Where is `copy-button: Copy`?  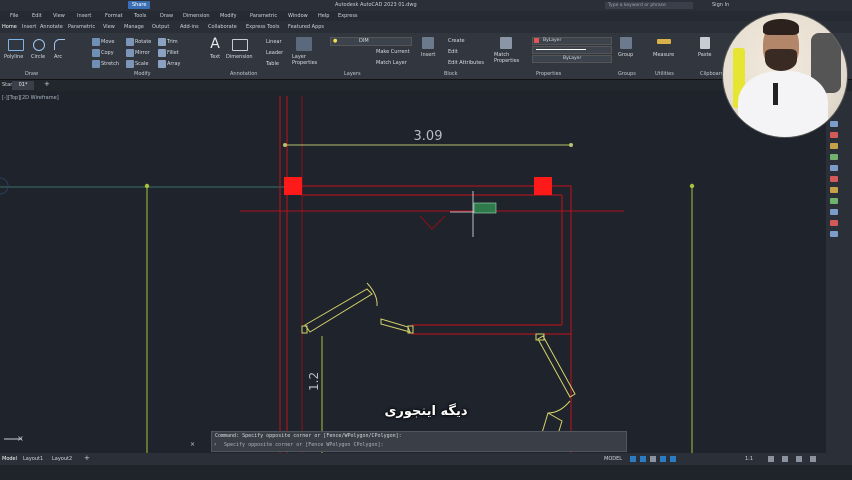
copy-button: Copy is located at coordinates (107, 53).